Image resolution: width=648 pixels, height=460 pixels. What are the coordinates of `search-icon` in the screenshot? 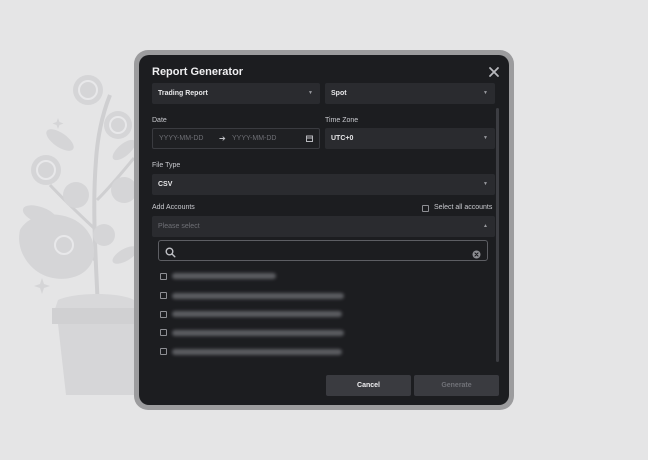 It's located at (170, 254).